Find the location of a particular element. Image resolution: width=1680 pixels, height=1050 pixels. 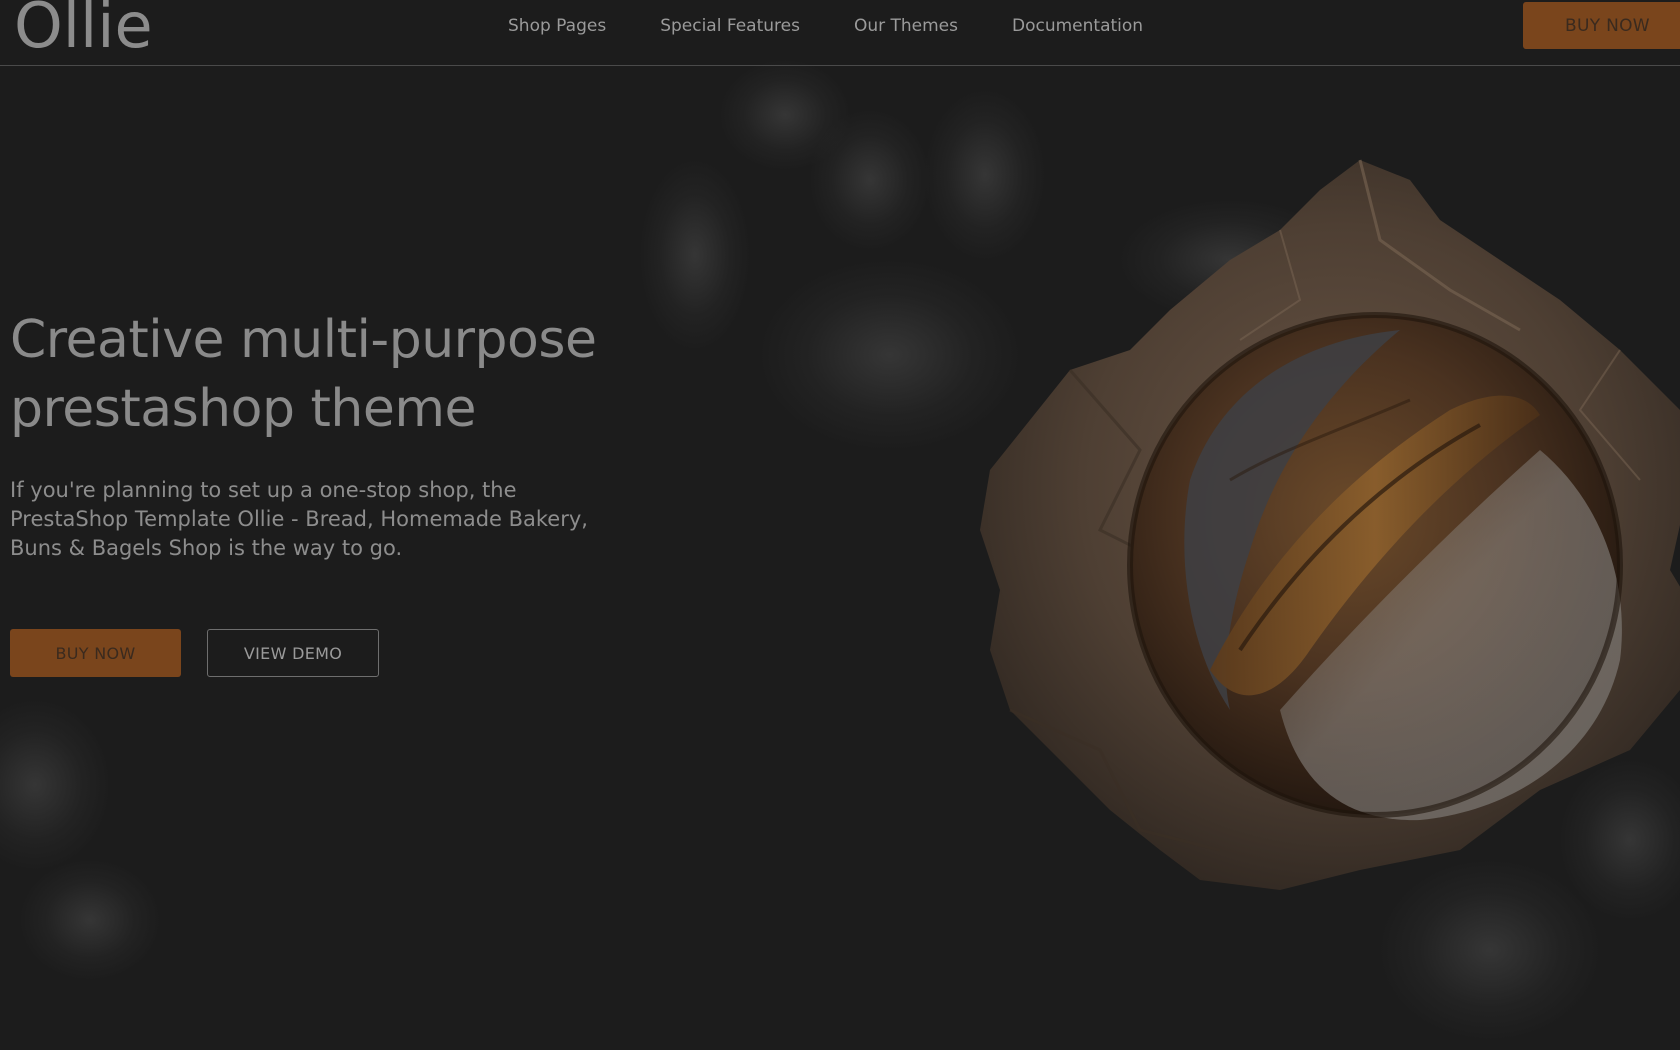

nav-item-documentation: Documentation is located at coordinates (1077, 26).